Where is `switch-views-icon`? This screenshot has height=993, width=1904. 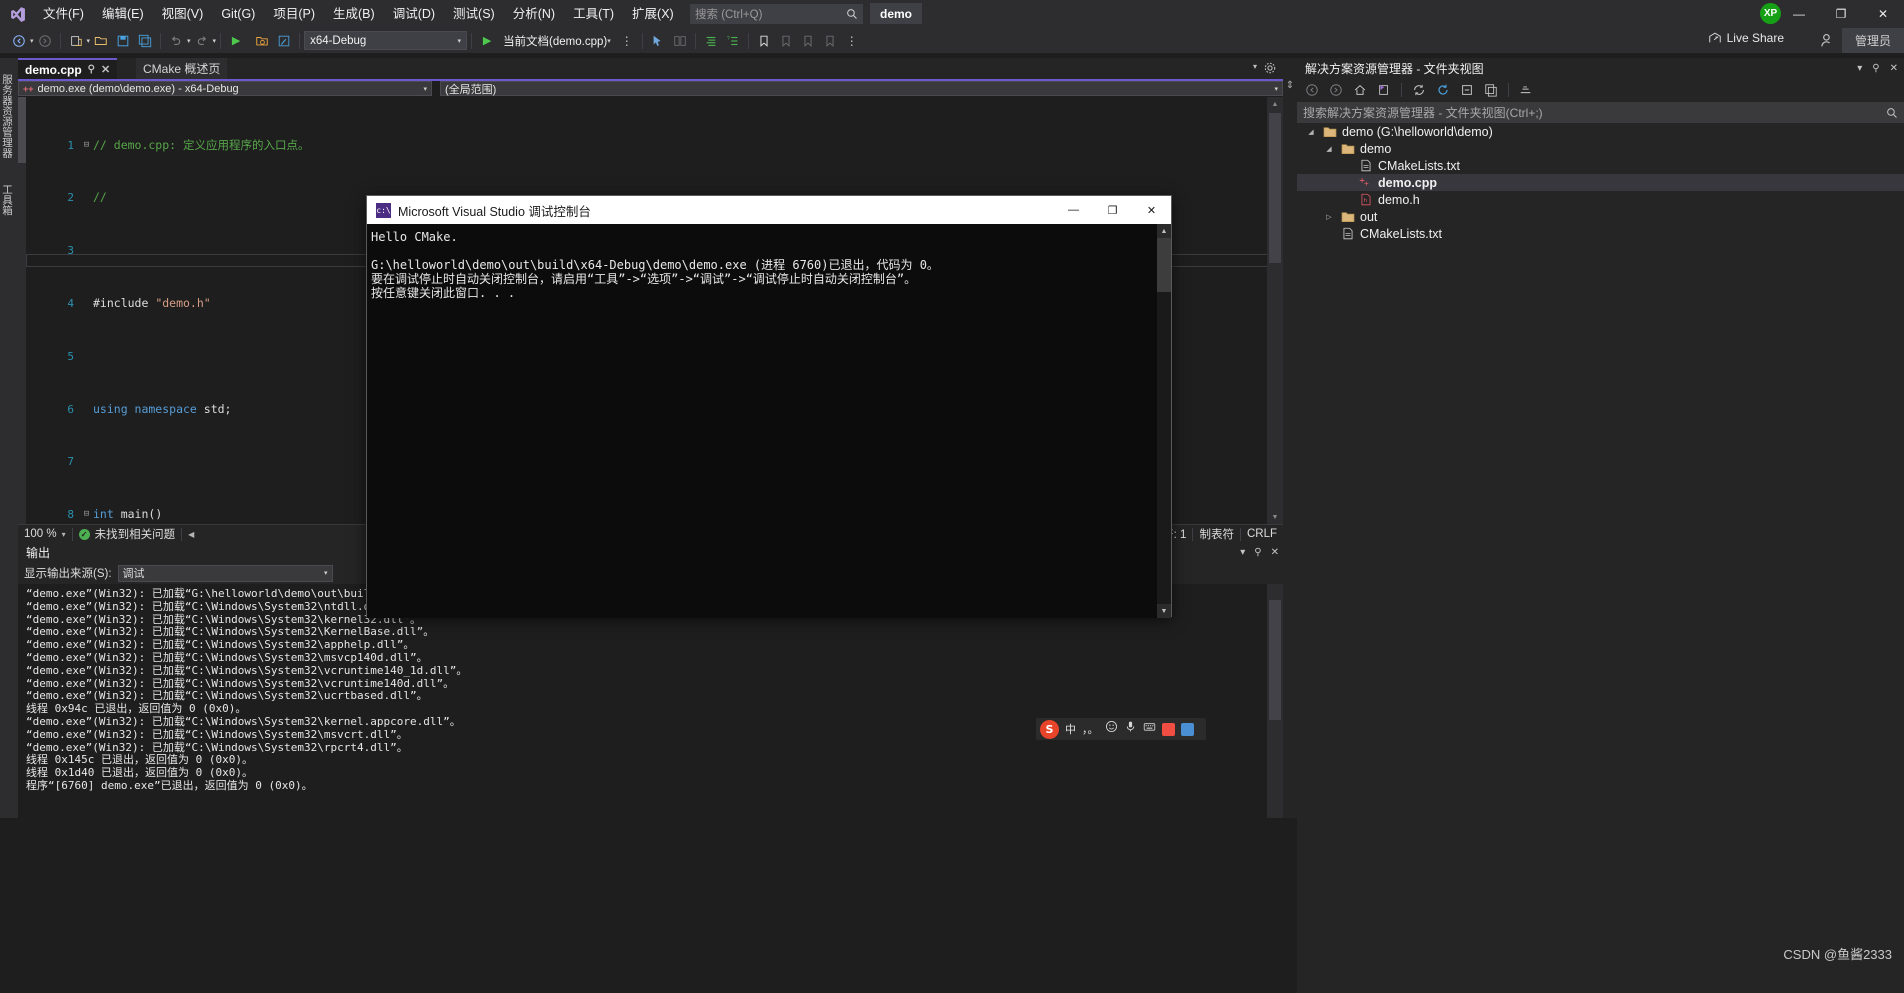 switch-views-icon is located at coordinates (1384, 90).